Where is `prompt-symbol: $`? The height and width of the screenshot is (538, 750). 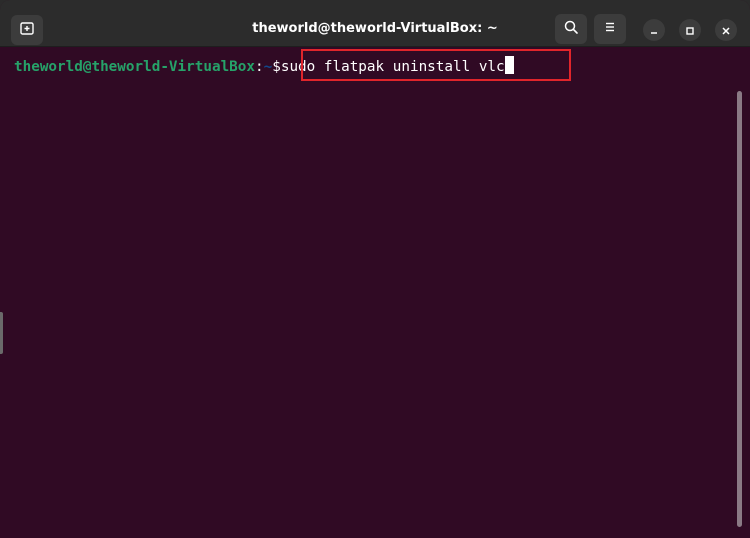
prompt-symbol: $ is located at coordinates (276, 67).